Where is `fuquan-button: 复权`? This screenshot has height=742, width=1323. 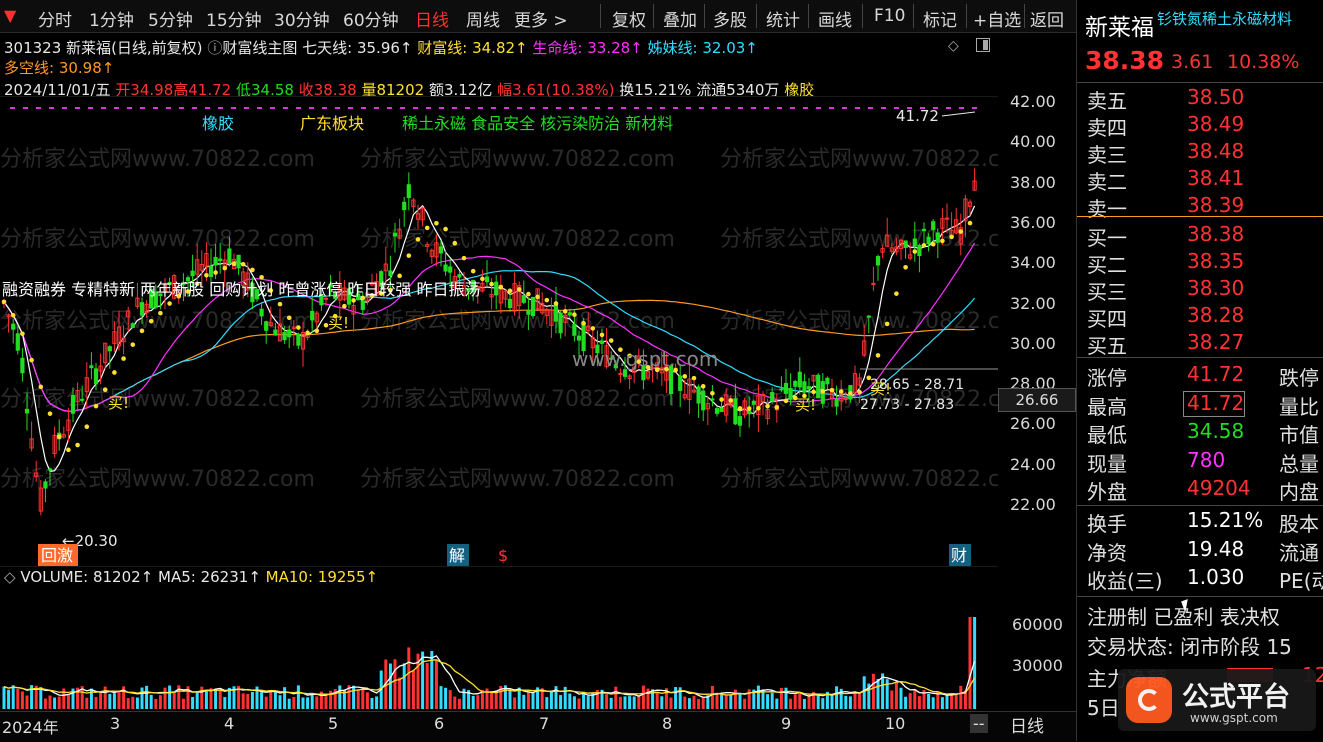
fuquan-button: 复权 is located at coordinates (629, 18).